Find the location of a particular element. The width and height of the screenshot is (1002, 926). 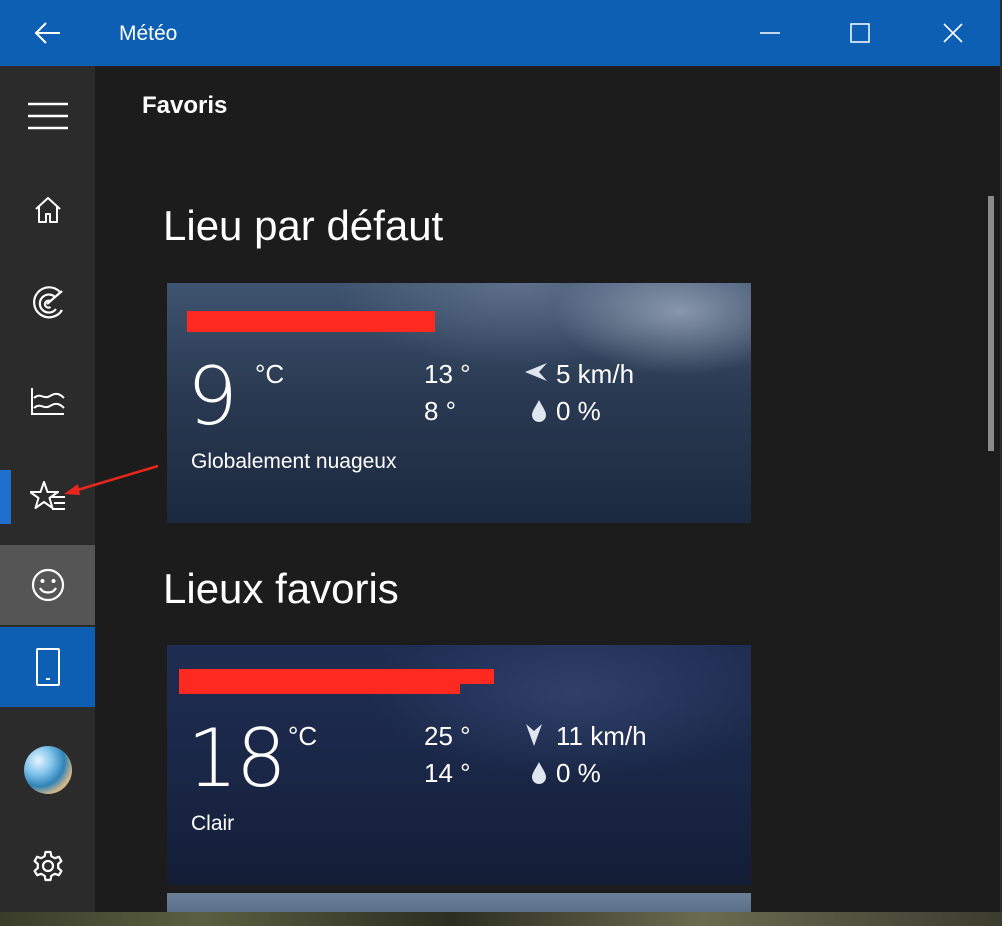

sidebar-item-home is located at coordinates (47, 210).